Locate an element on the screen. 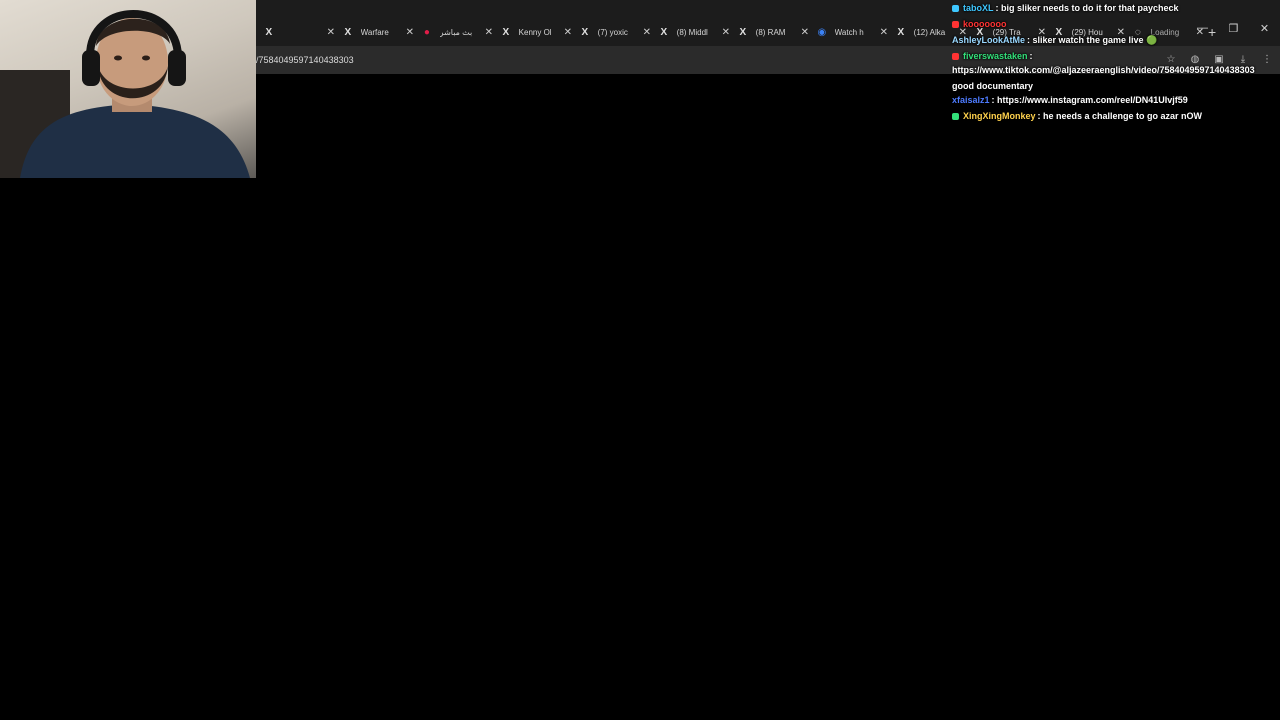 Image resolution: width=1280 pixels, height=720 pixels. chat-username: xfaisalz1 is located at coordinates (971, 100).